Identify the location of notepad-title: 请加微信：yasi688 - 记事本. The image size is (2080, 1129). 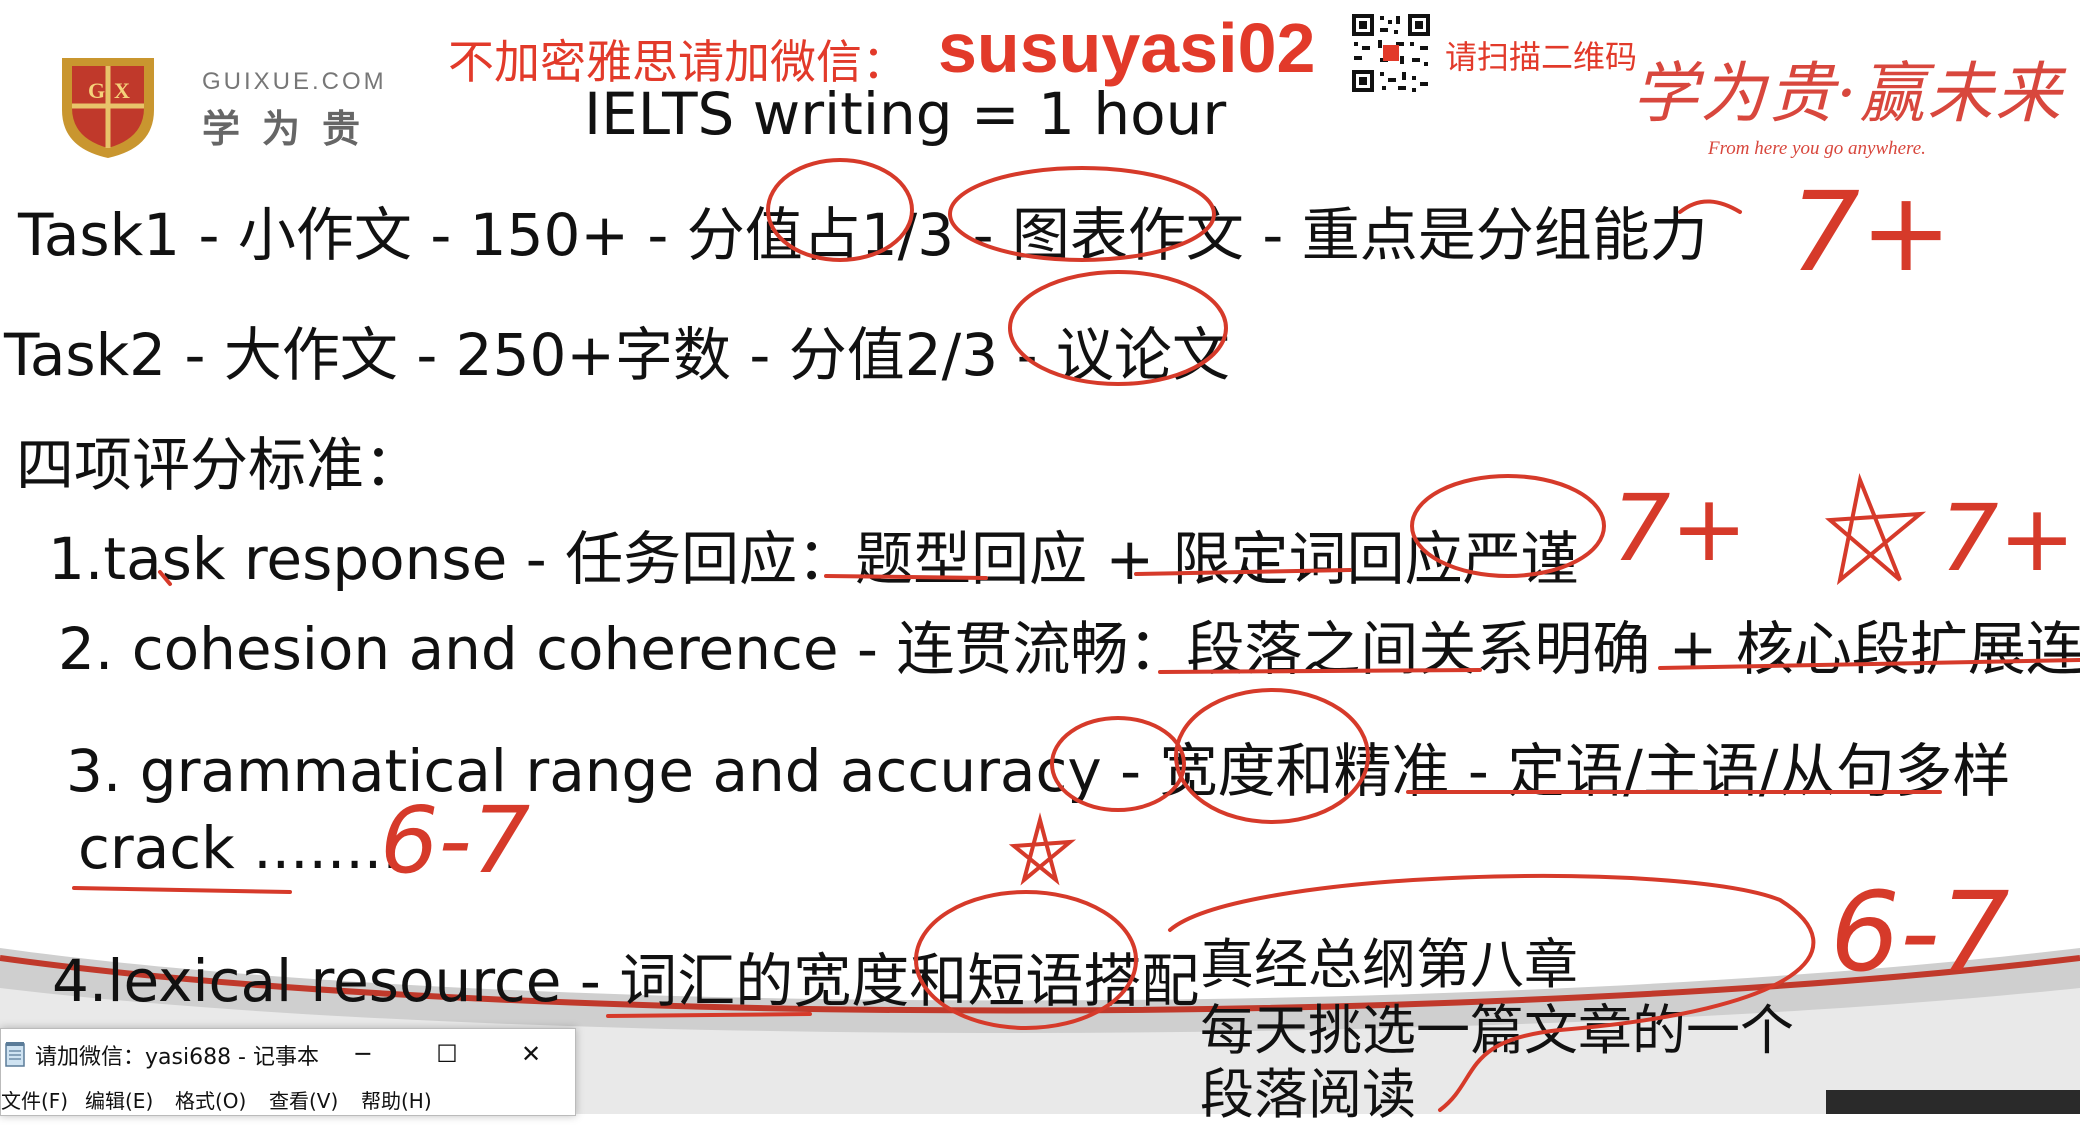
(177, 1057).